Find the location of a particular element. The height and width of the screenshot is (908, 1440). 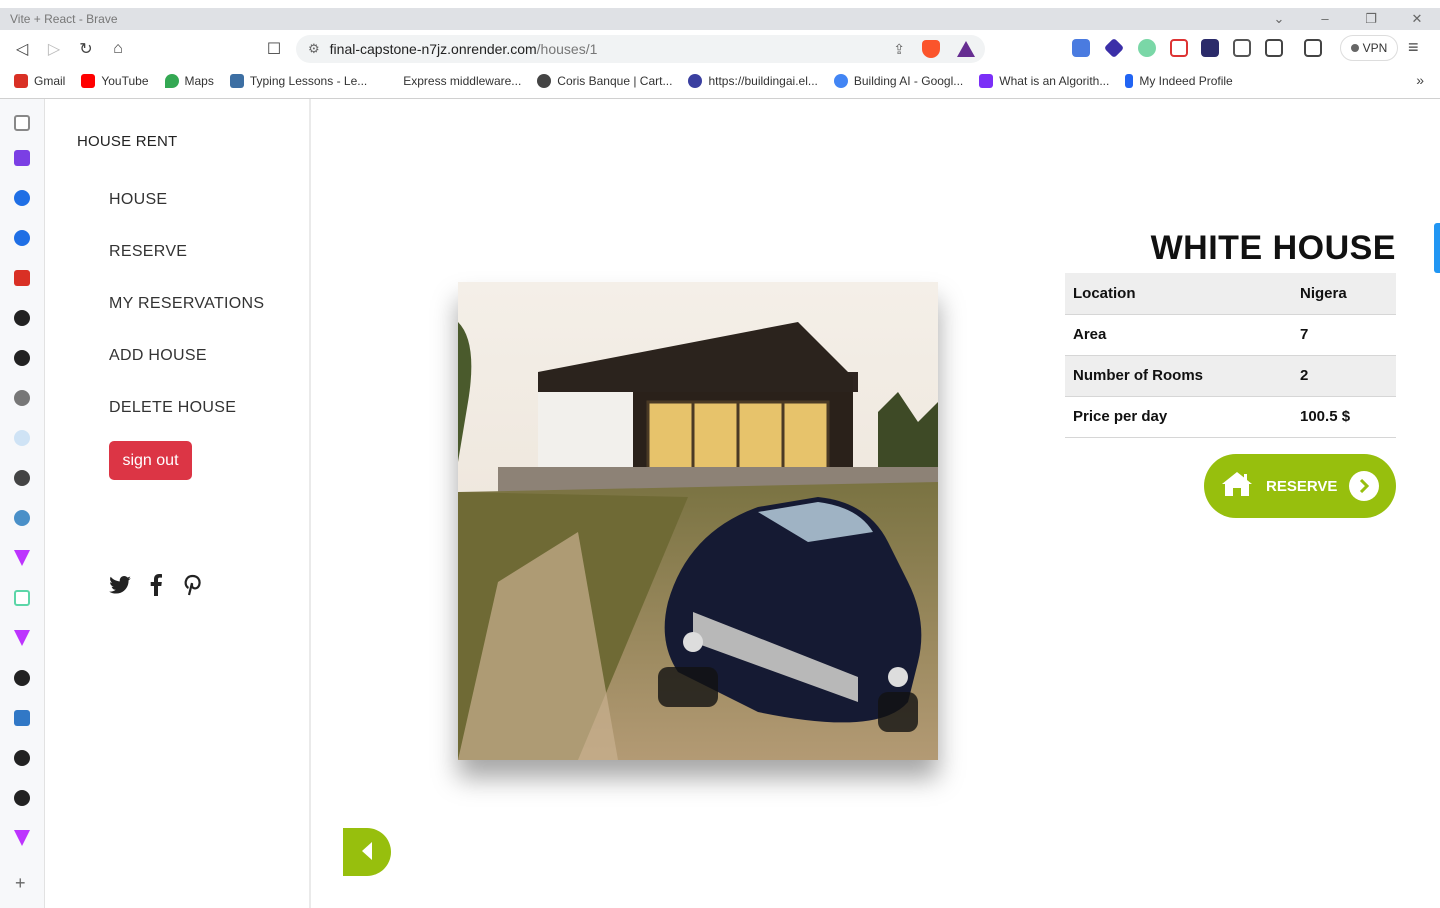

brave-shields-icon is located at coordinates (931, 49).